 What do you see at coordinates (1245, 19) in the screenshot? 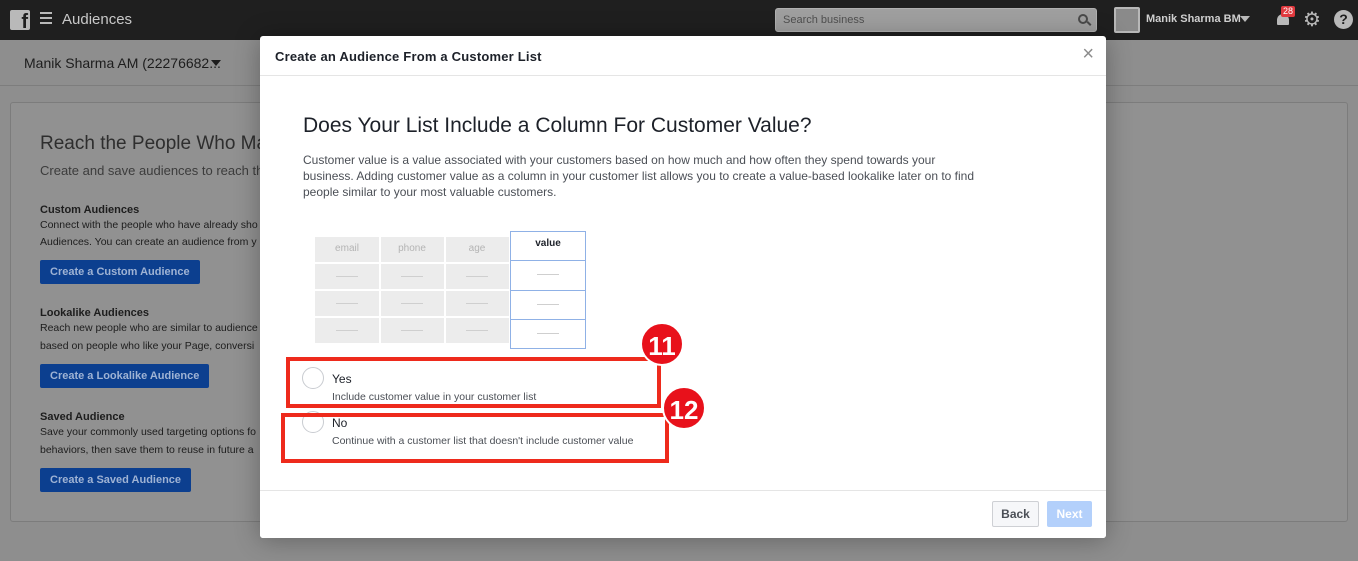
I see `business-dropdown-caret-icon` at bounding box center [1245, 19].